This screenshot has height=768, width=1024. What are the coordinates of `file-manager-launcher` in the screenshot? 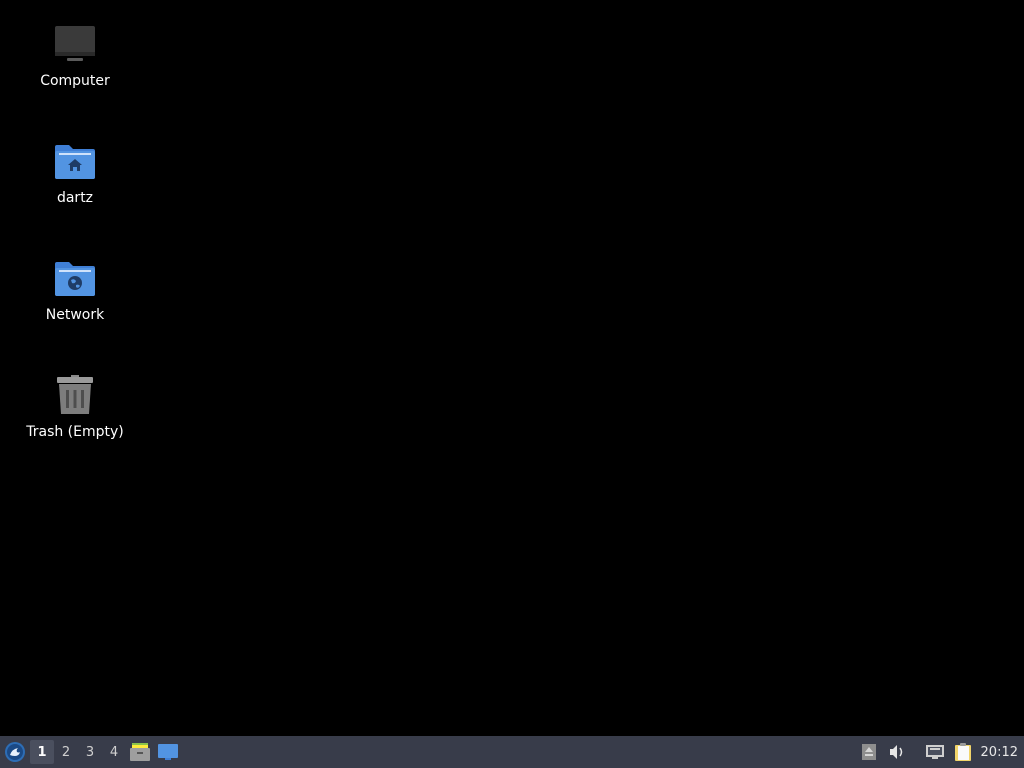 It's located at (140, 752).